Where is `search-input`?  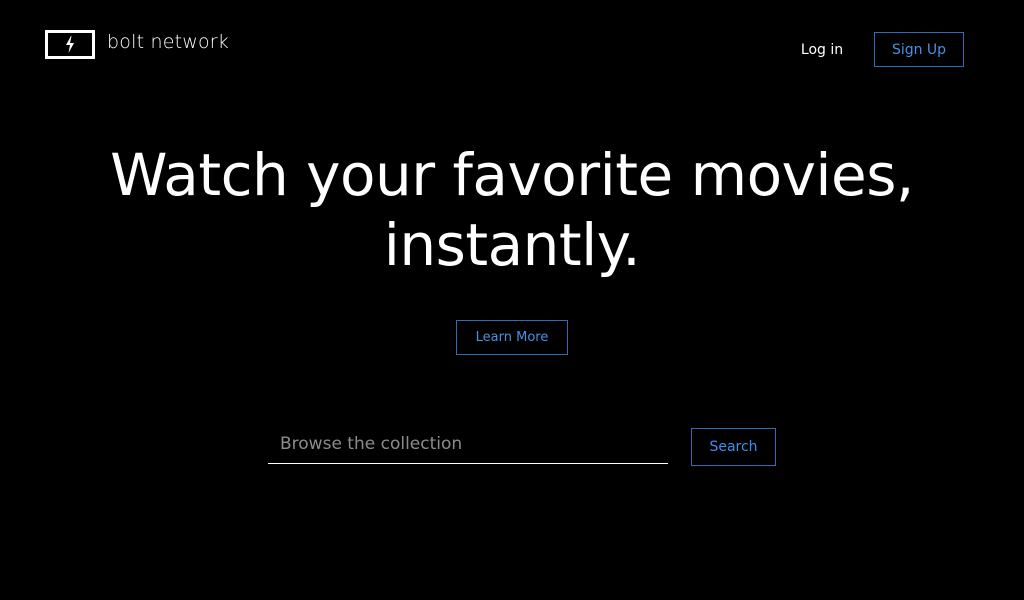 search-input is located at coordinates (468, 446).